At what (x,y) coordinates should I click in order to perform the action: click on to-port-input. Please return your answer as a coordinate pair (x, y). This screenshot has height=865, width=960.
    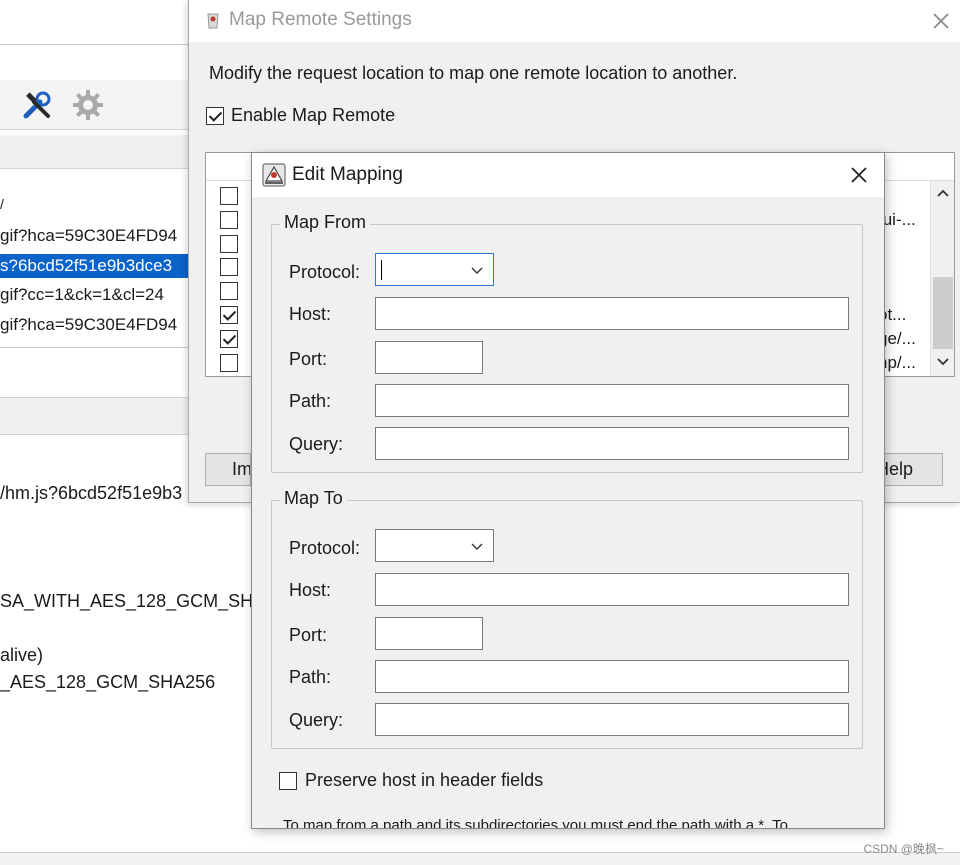
    Looking at the image, I should click on (429, 633).